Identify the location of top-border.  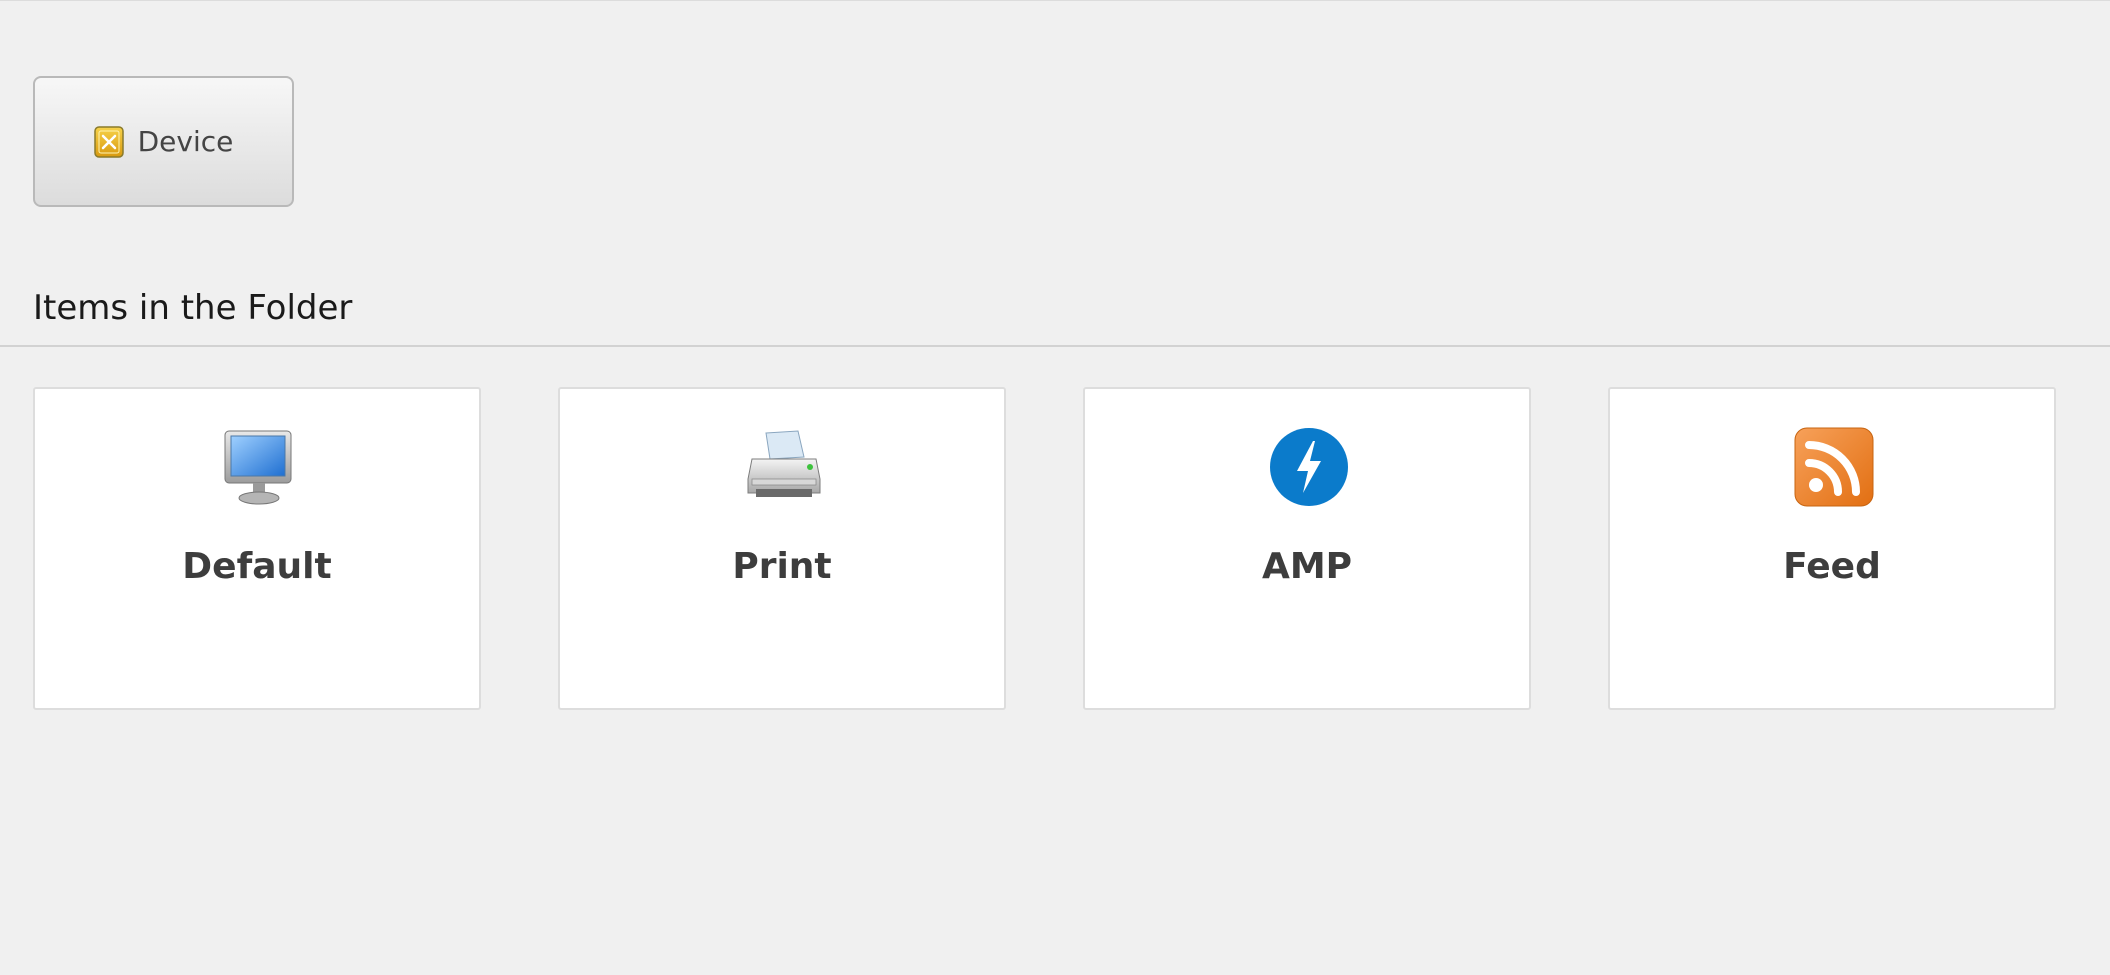
(1055, 0).